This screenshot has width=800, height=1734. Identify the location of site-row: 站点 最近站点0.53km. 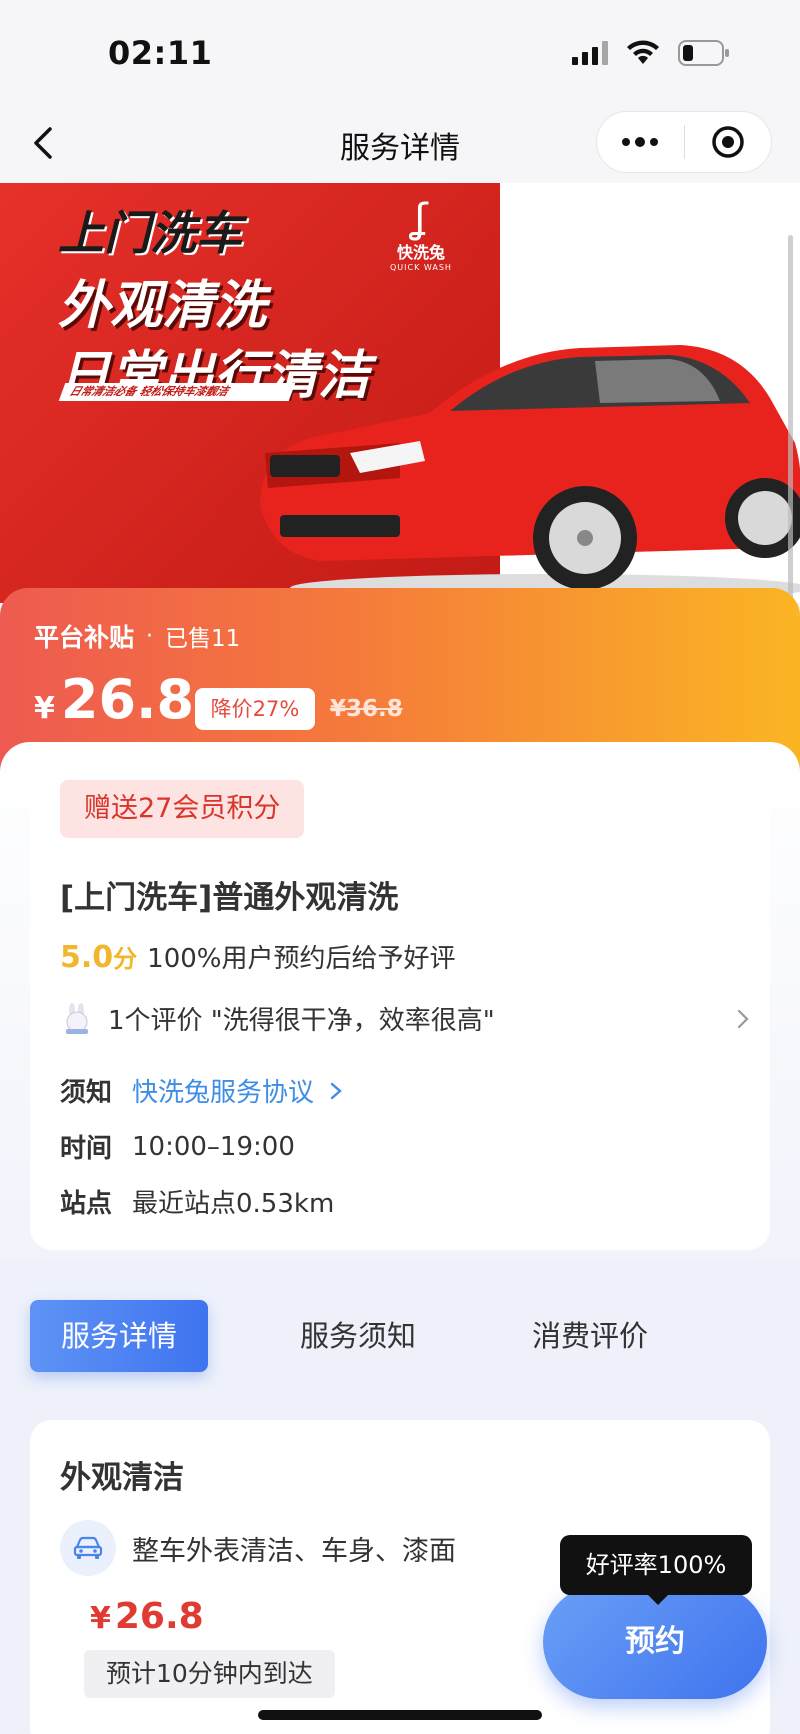
(197, 1201).